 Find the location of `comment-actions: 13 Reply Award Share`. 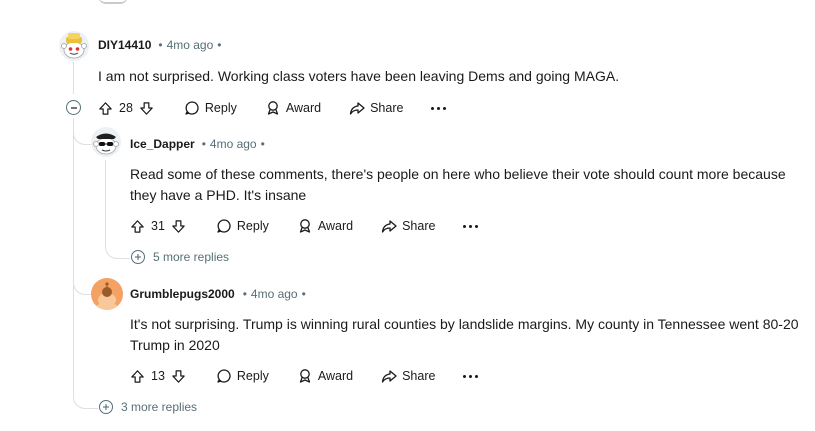

comment-actions: 13 Reply Award Share is located at coordinates (304, 376).